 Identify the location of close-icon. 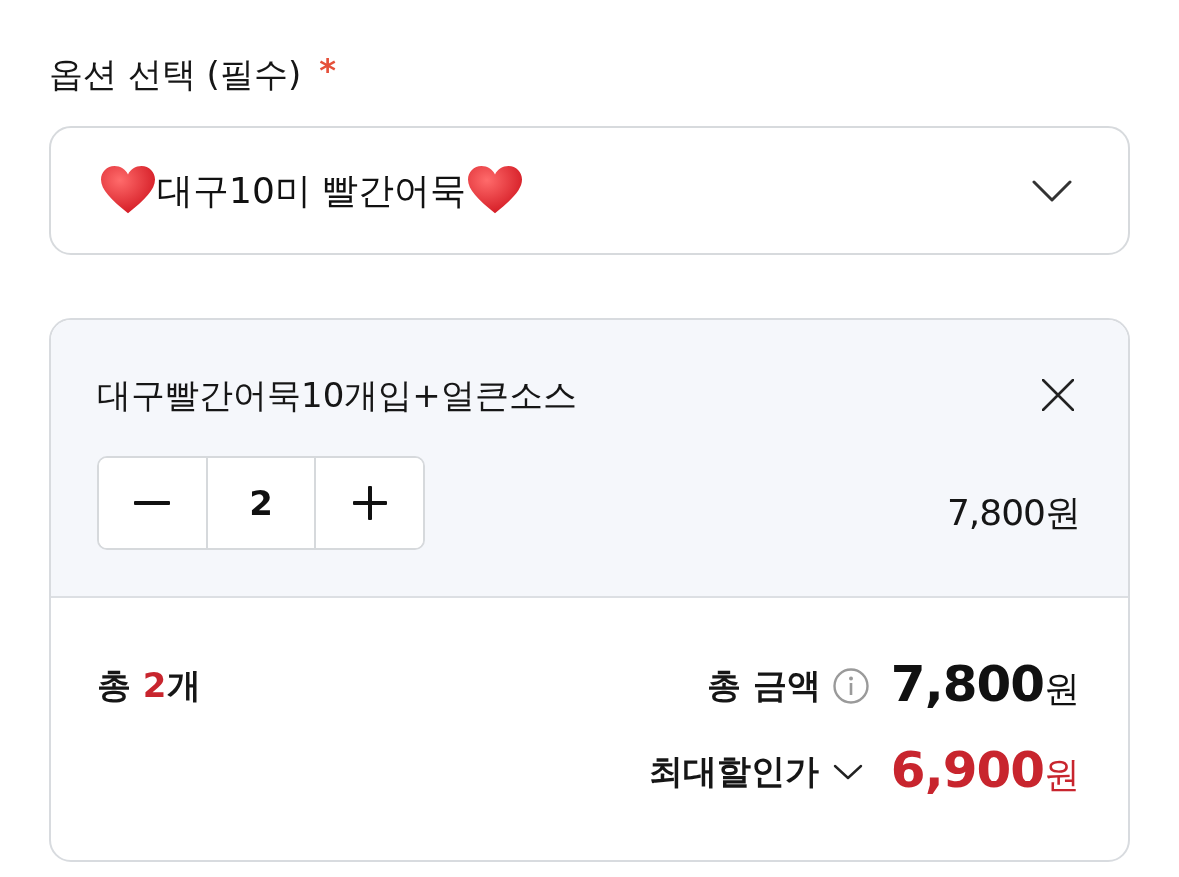
(1058, 395).